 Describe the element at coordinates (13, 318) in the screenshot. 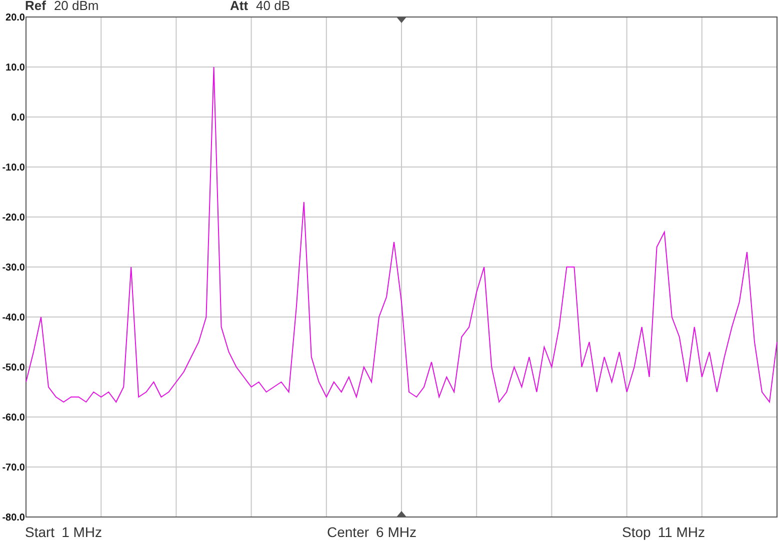

I see `y-tick-label: -40.0` at that location.